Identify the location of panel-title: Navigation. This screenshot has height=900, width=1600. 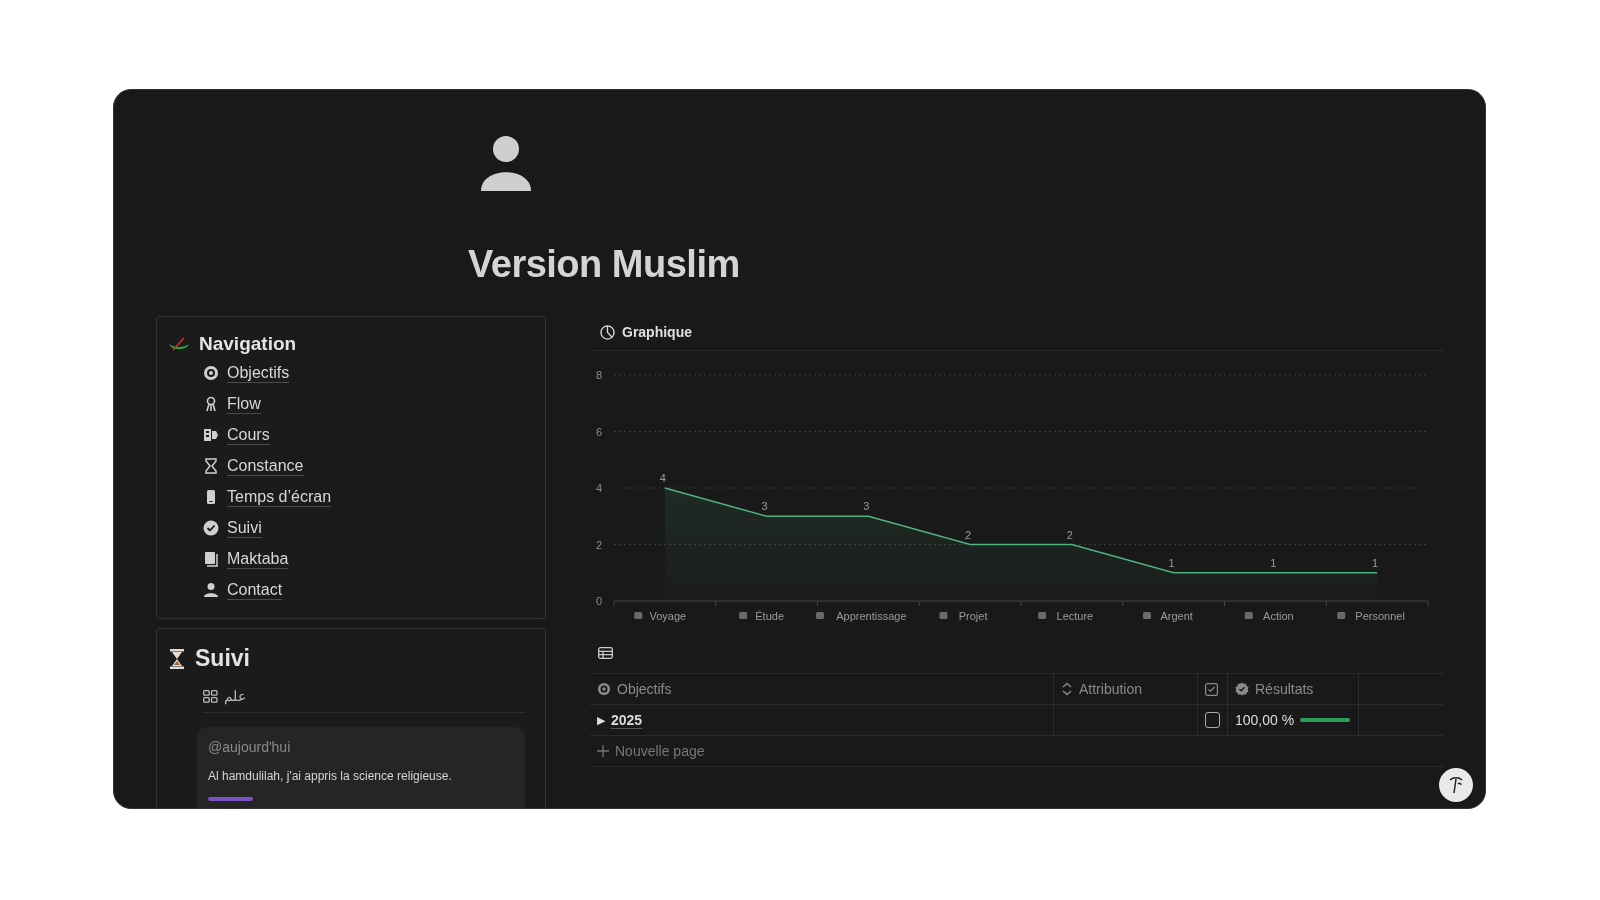
(248, 344).